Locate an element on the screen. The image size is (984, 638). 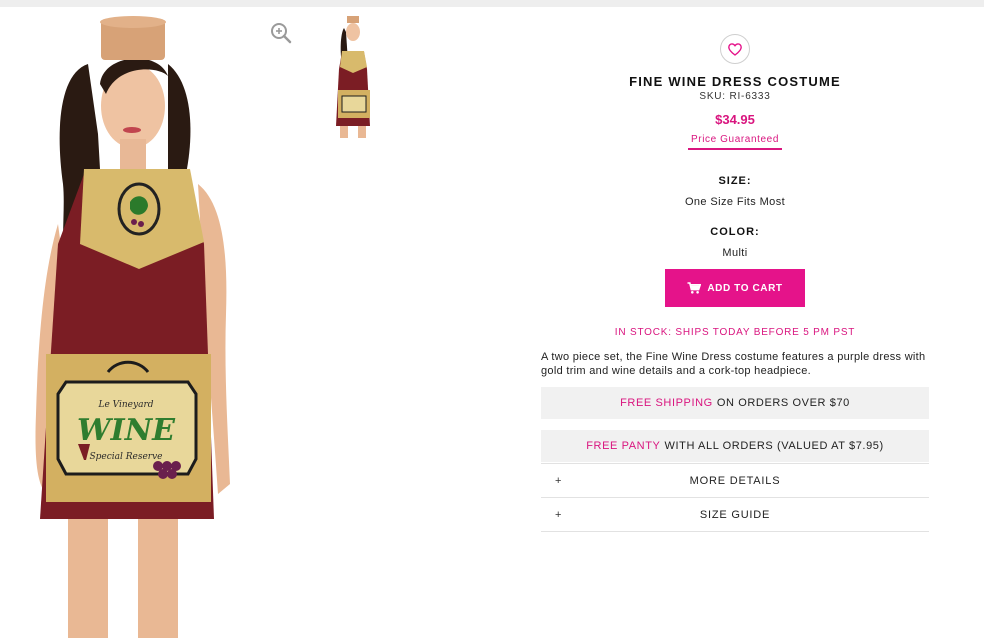
product-sku: SKU: RI-6333 is located at coordinates (735, 96).